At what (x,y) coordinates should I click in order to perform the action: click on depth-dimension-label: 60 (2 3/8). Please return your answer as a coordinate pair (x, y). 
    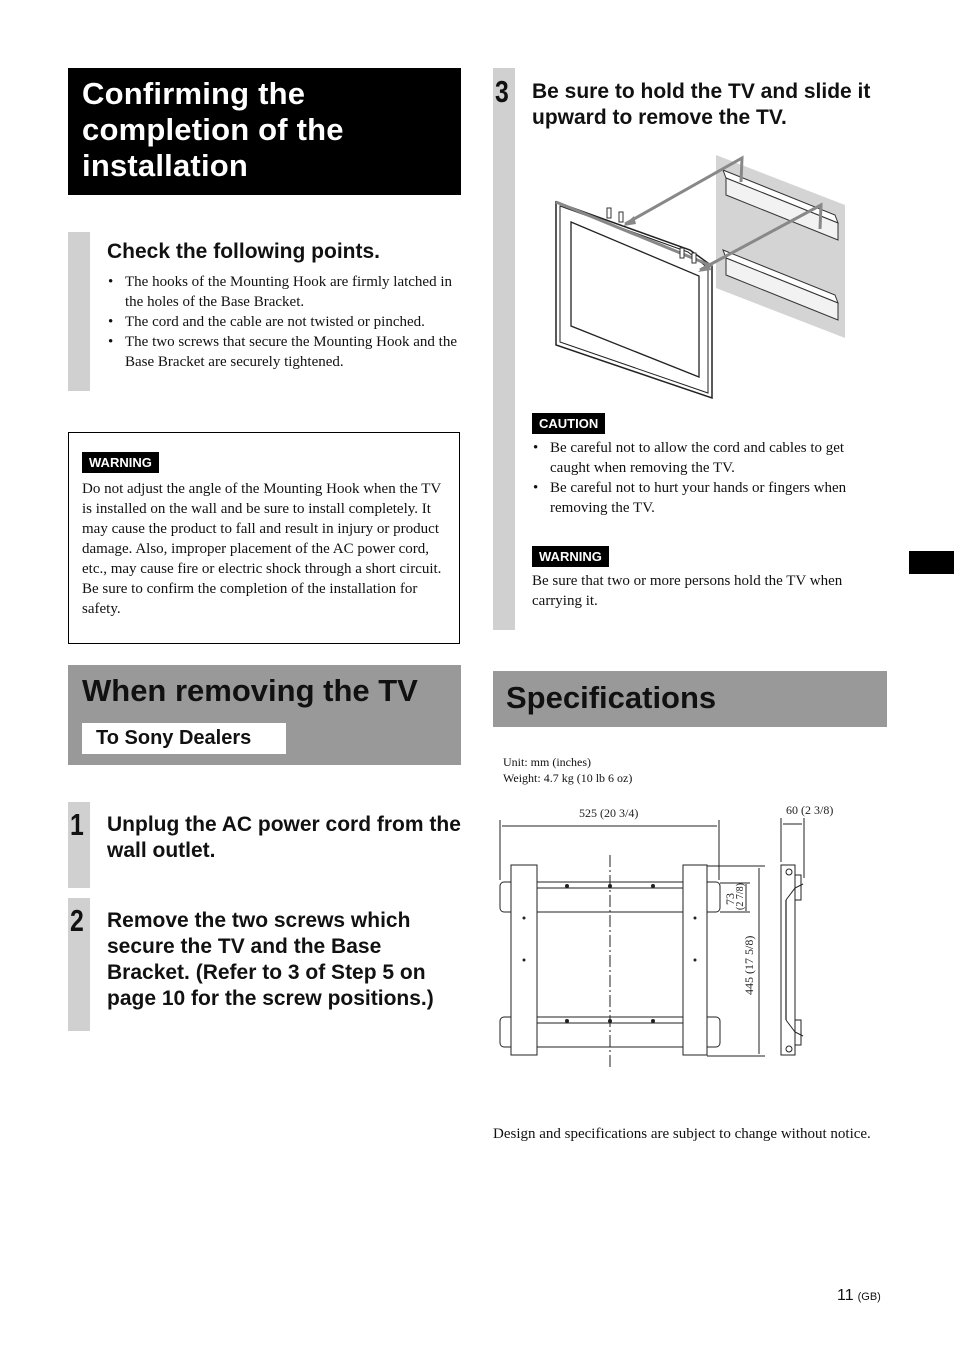
    Looking at the image, I should click on (809, 810).